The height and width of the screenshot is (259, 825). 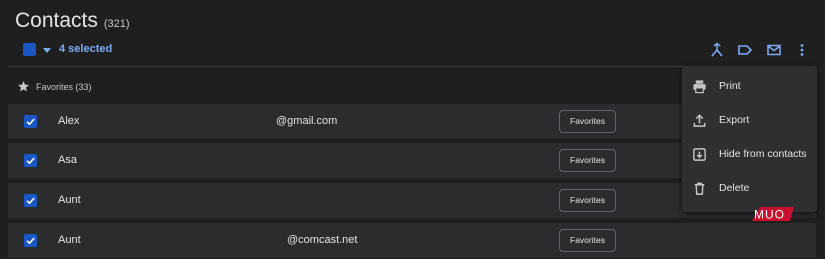 What do you see at coordinates (86, 49) in the screenshot?
I see `selected-count-label: 4 selected` at bounding box center [86, 49].